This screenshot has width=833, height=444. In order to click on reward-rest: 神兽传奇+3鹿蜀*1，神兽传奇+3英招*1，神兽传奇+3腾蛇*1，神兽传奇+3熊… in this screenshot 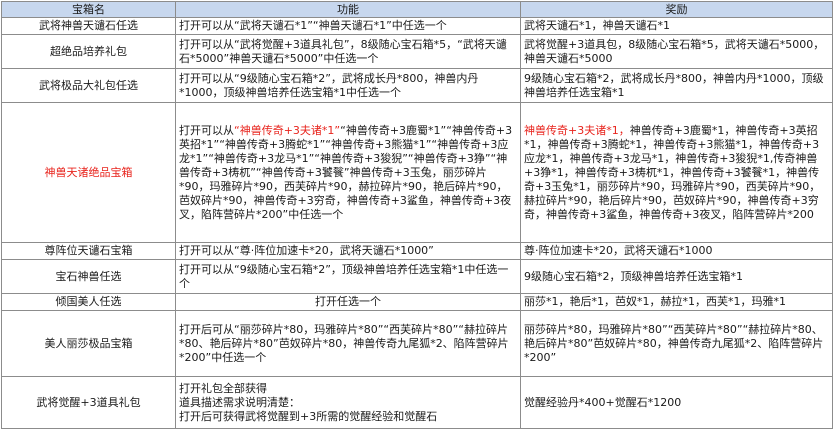, I will do `click(672, 172)`.